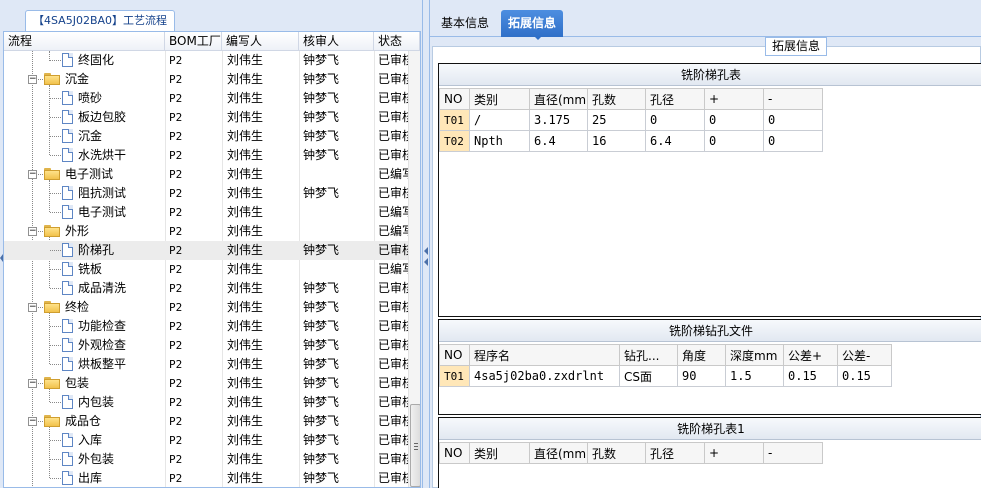 Image resolution: width=981 pixels, height=488 pixels. Describe the element at coordinates (206, 402) in the screenshot. I see `tree-node-row: 内包装 P2 刘伟生 钟梦飞 已审核` at that location.